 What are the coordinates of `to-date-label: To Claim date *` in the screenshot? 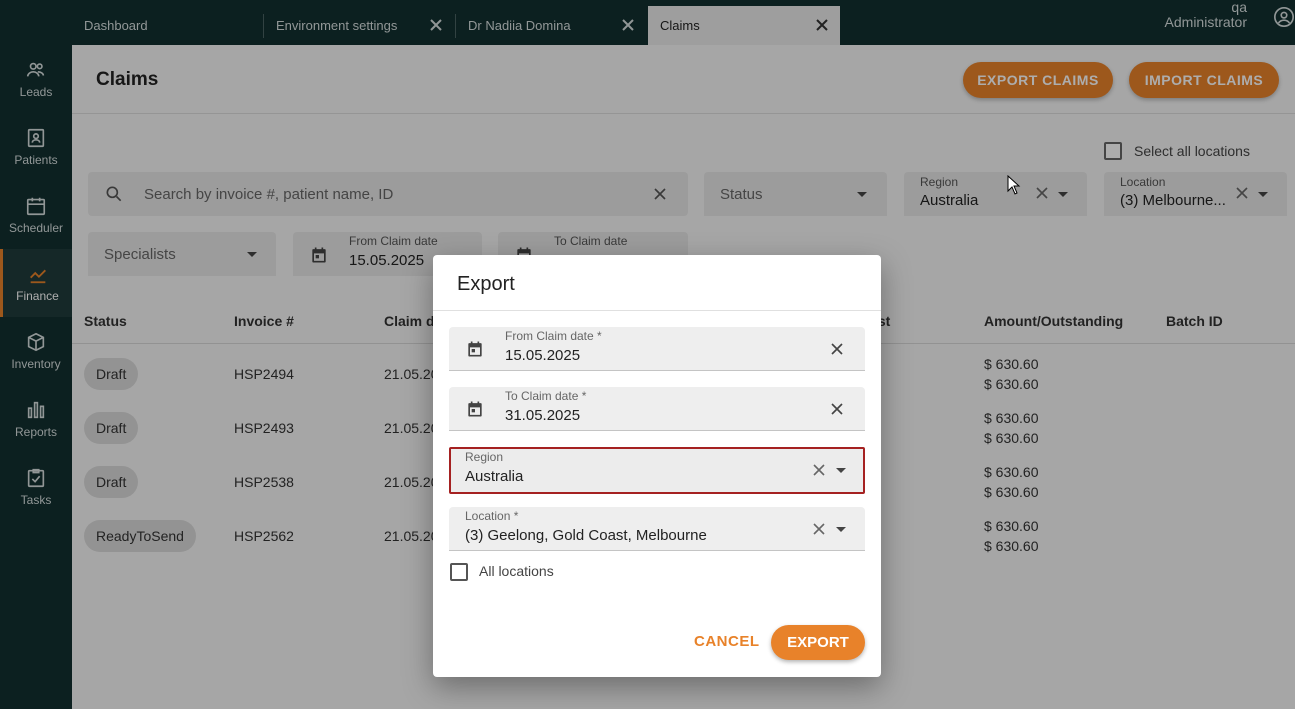 It's located at (546, 396).